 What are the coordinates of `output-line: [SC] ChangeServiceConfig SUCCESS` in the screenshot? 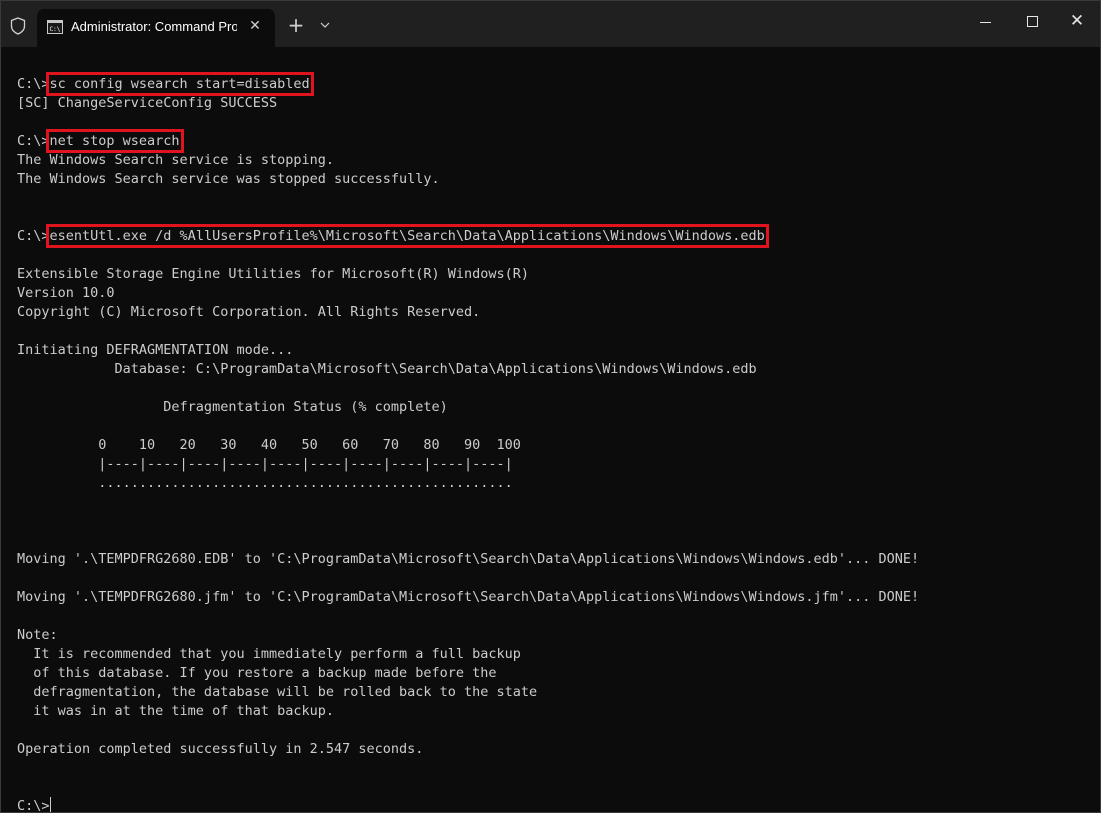 It's located at (147, 103).